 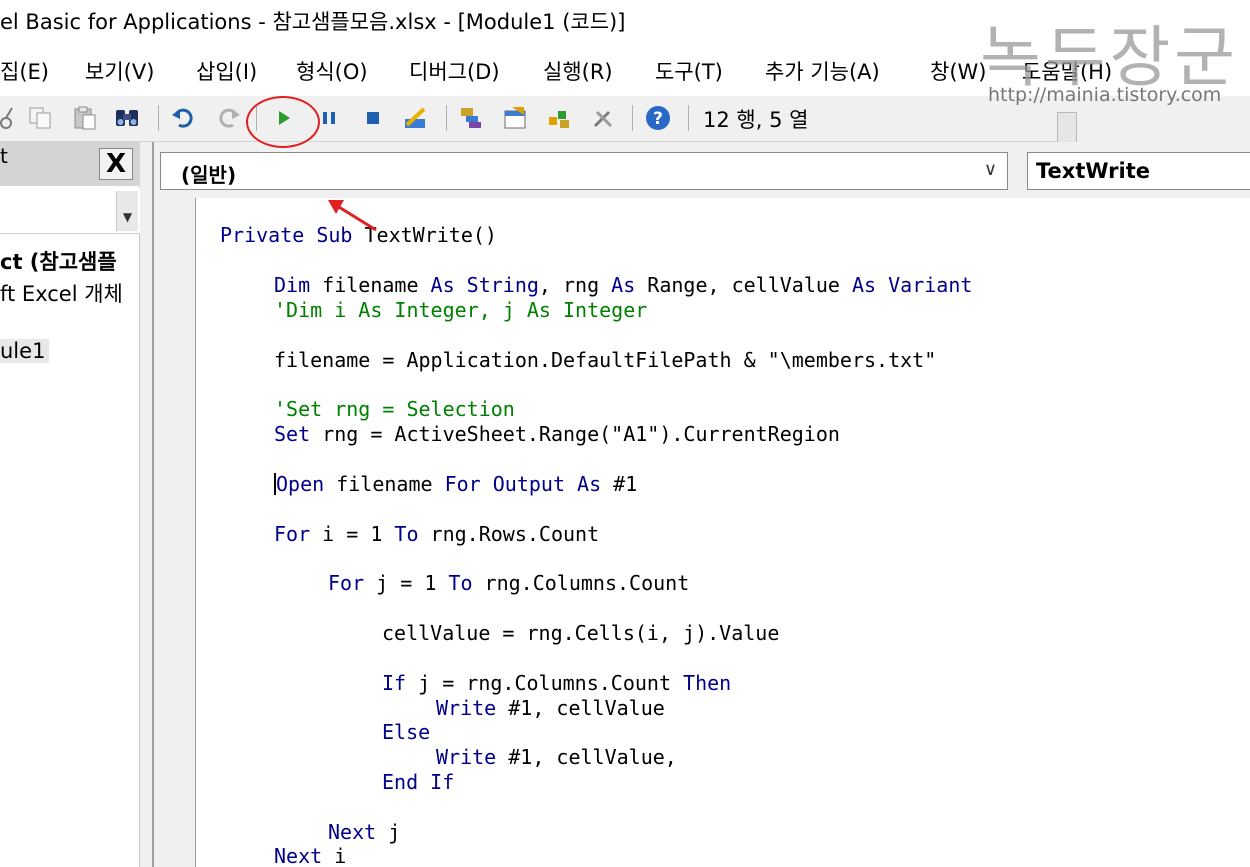 I want to click on standard-toolbar: ? 12 행, 5 열, so click(x=532, y=119).